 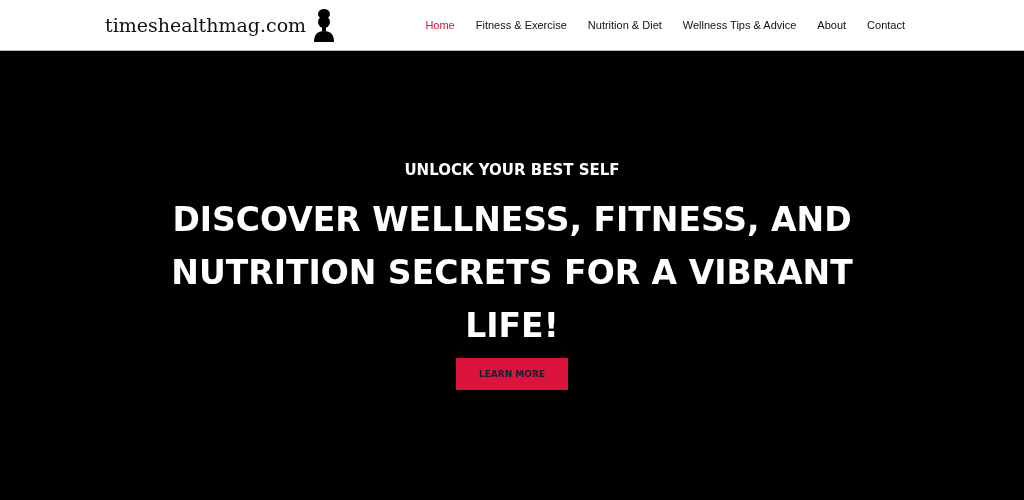 What do you see at coordinates (832, 25) in the screenshot?
I see `nav-link: About` at bounding box center [832, 25].